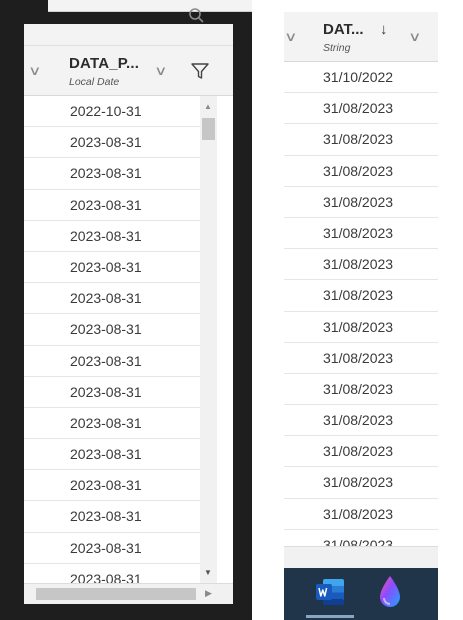  Describe the element at coordinates (384, 30) in the screenshot. I see `sort-descending-icon: ↓` at that location.